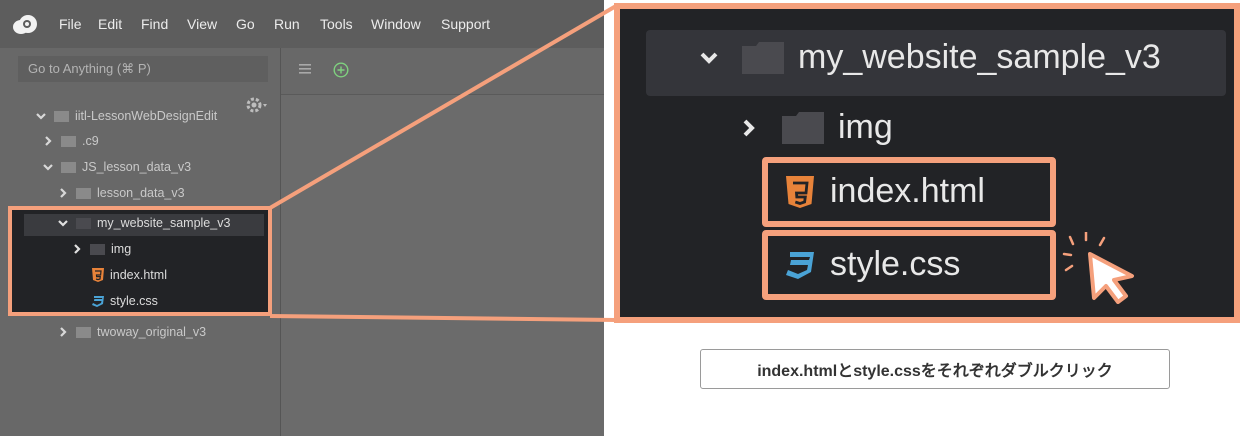 The height and width of the screenshot is (436, 1242). What do you see at coordinates (245, 24) in the screenshot?
I see `menu-go: Go` at bounding box center [245, 24].